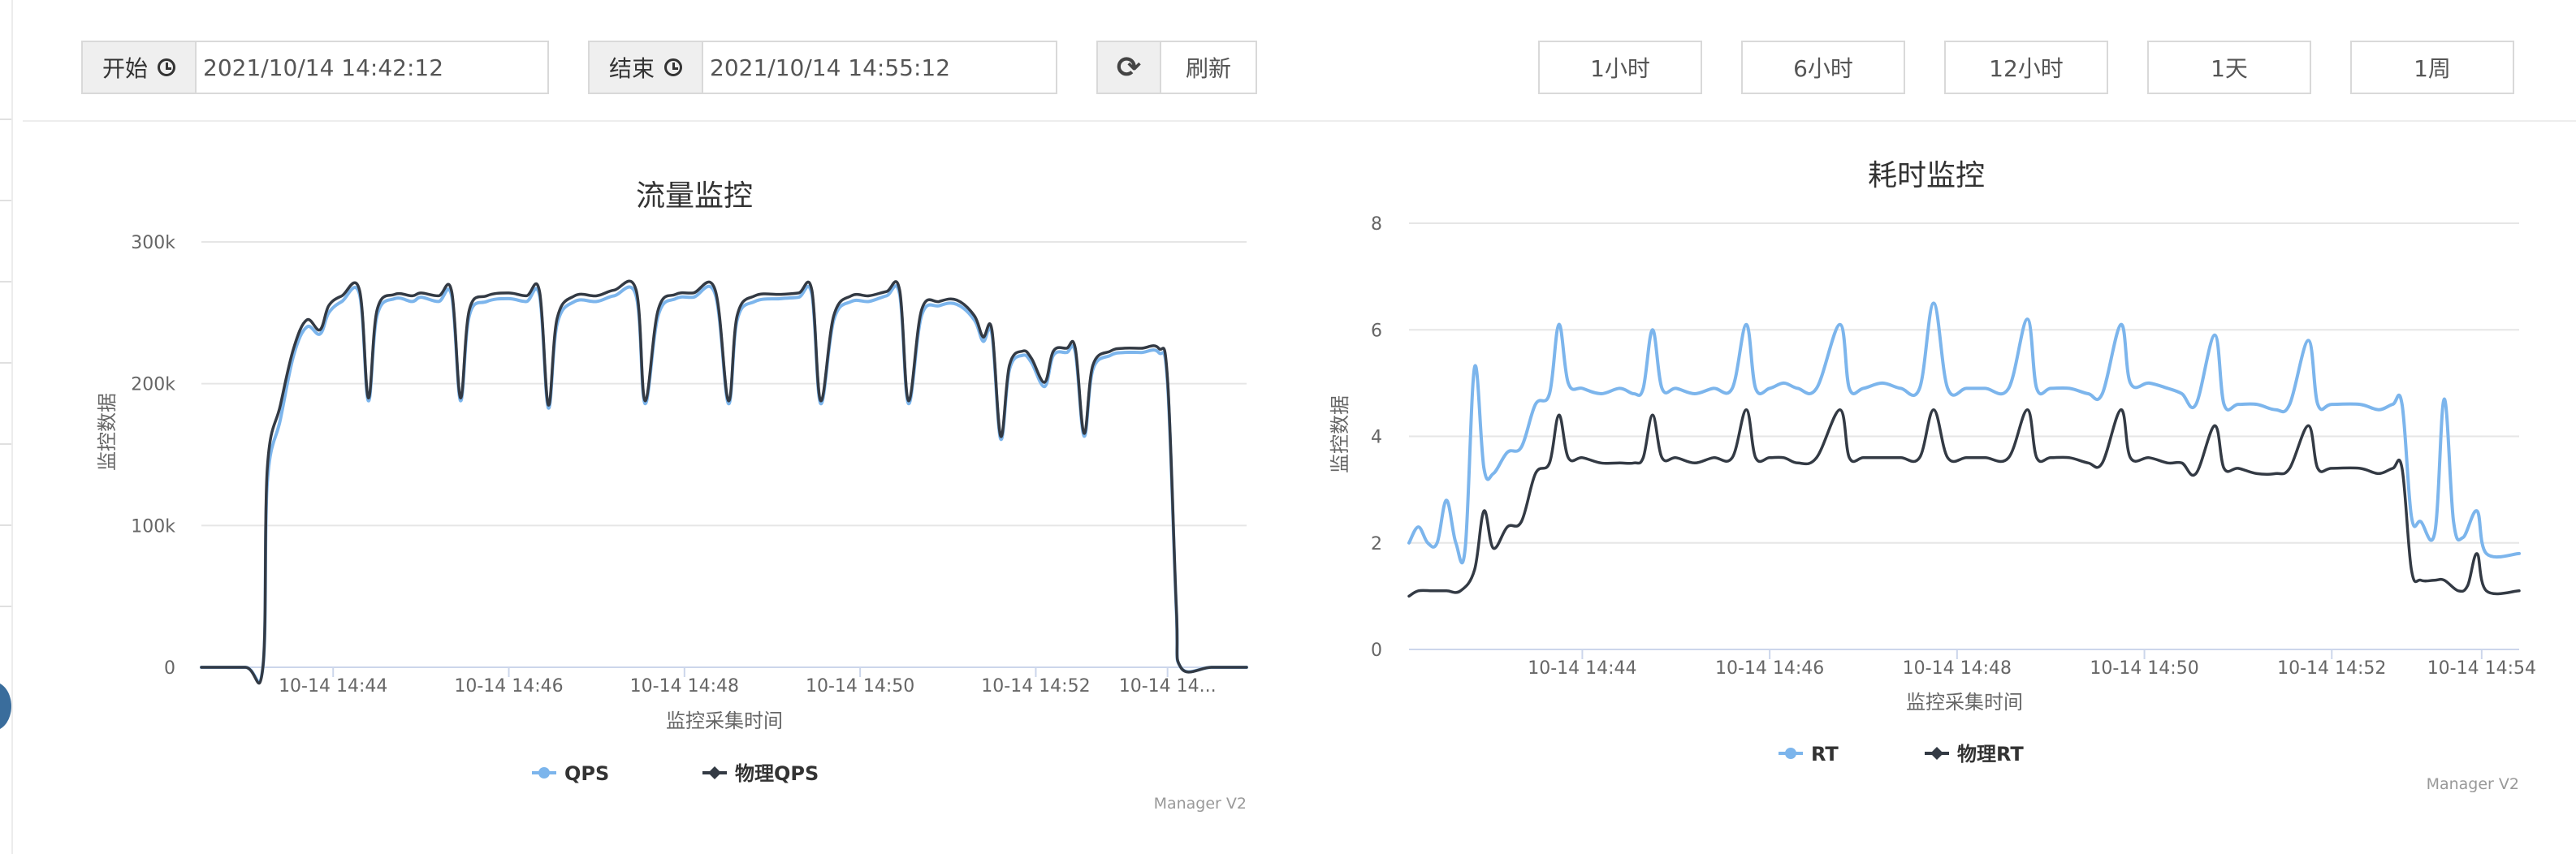  Describe the element at coordinates (153, 243) in the screenshot. I see `y-tick-label: 300k` at that location.